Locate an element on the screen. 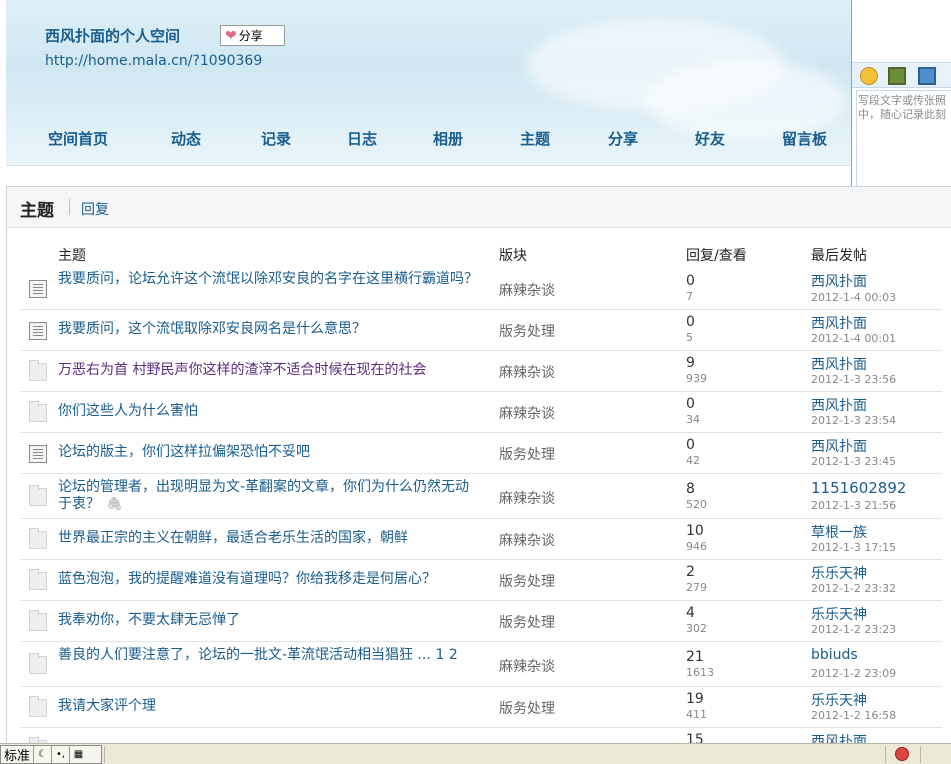 The height and width of the screenshot is (764, 951). topic-title-link: 论坛的版主，你们这样拉偏架恐怕不妥吧 is located at coordinates (268, 452).